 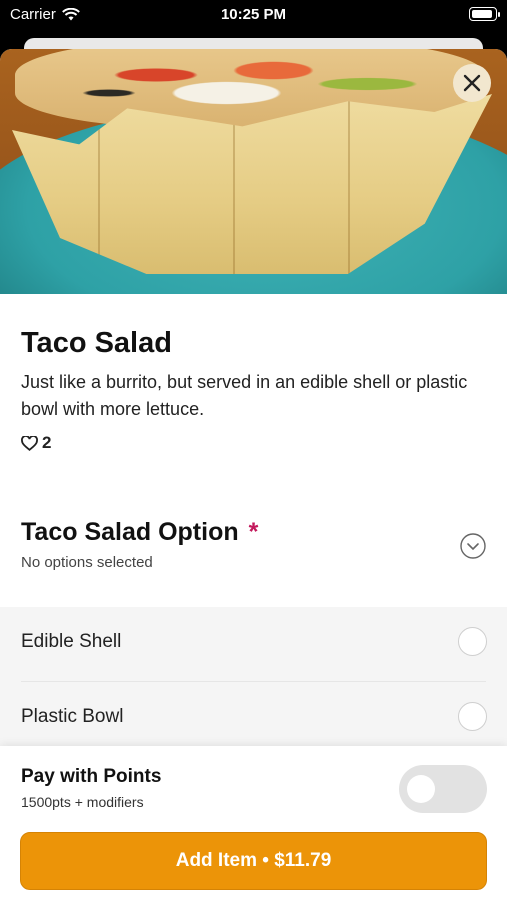 I want to click on status-bar: Carrier 10:25 PM, so click(x=253, y=15).